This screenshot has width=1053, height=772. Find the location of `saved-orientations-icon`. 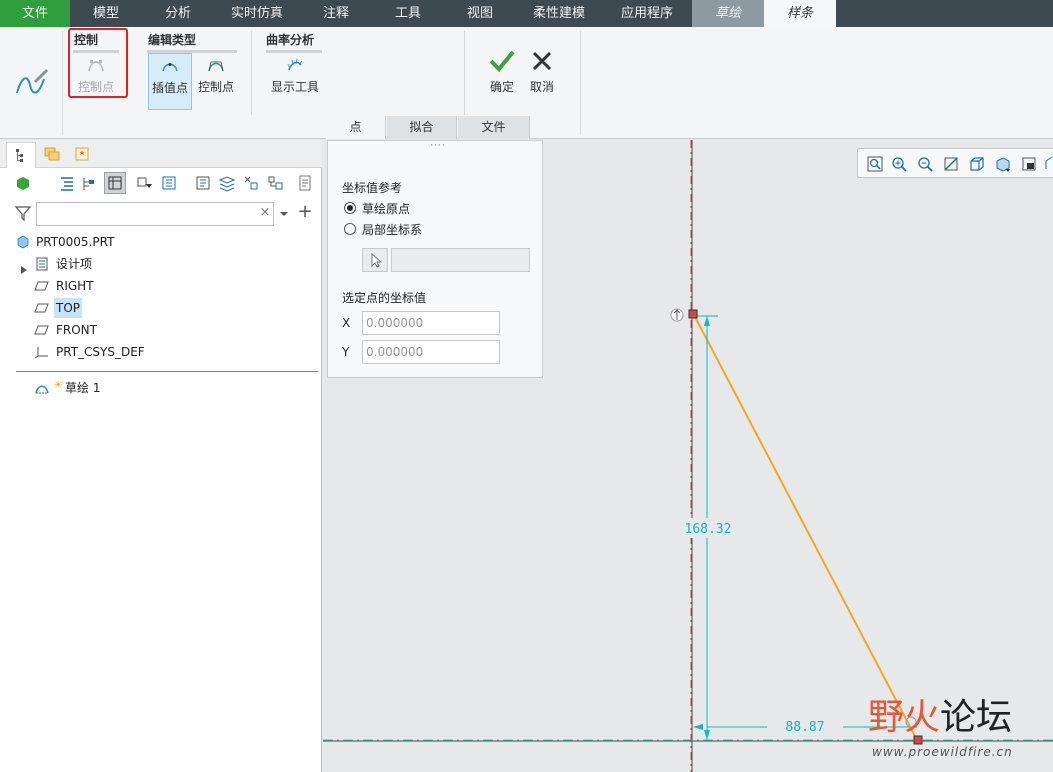

saved-orientations-icon is located at coordinates (1003, 164).